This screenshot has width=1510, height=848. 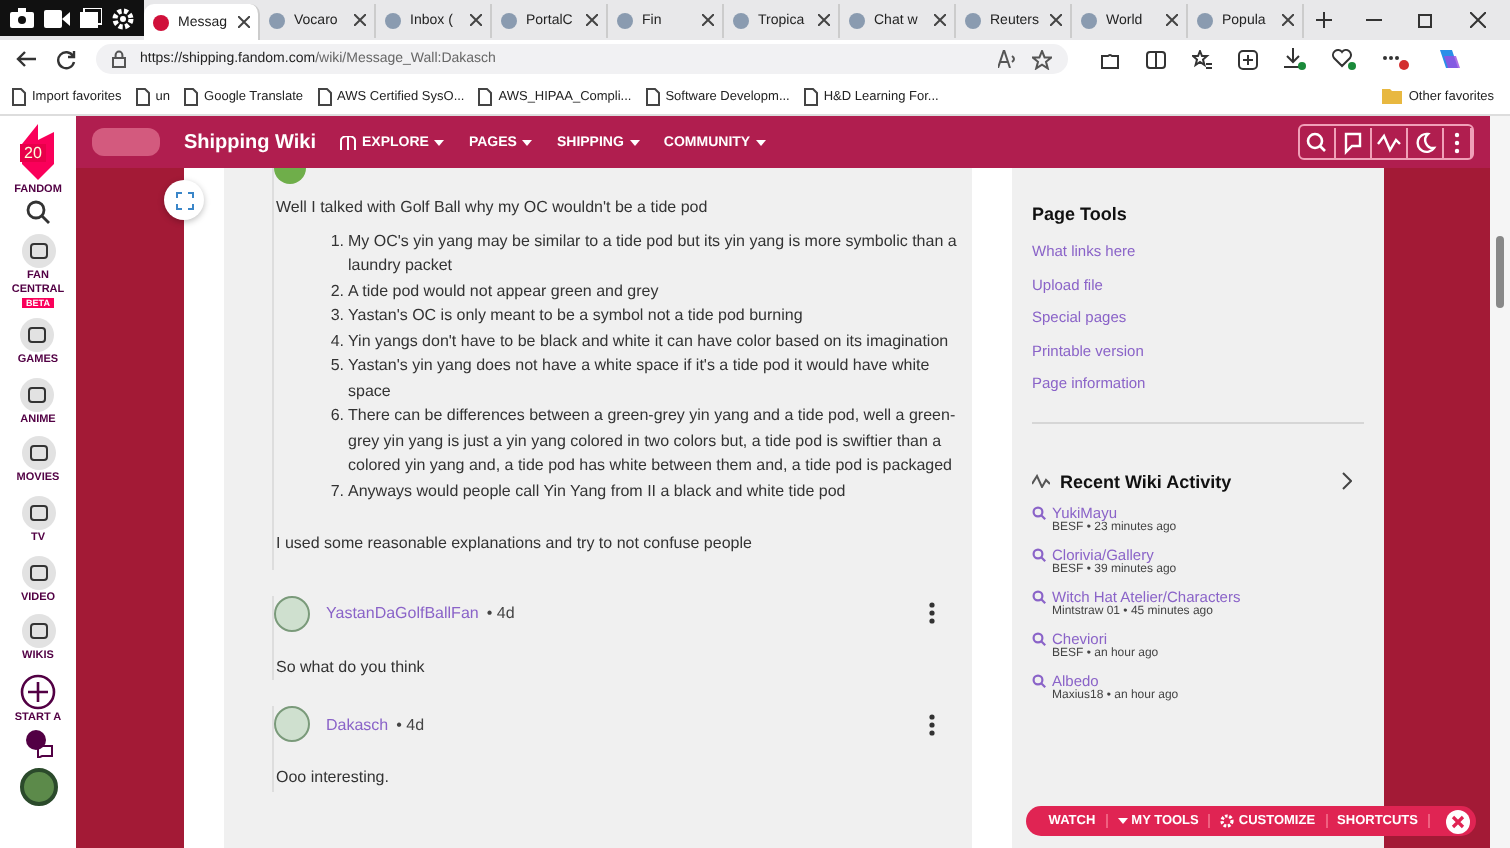 What do you see at coordinates (336, 341) in the screenshot?
I see `list-number: 4.` at bounding box center [336, 341].